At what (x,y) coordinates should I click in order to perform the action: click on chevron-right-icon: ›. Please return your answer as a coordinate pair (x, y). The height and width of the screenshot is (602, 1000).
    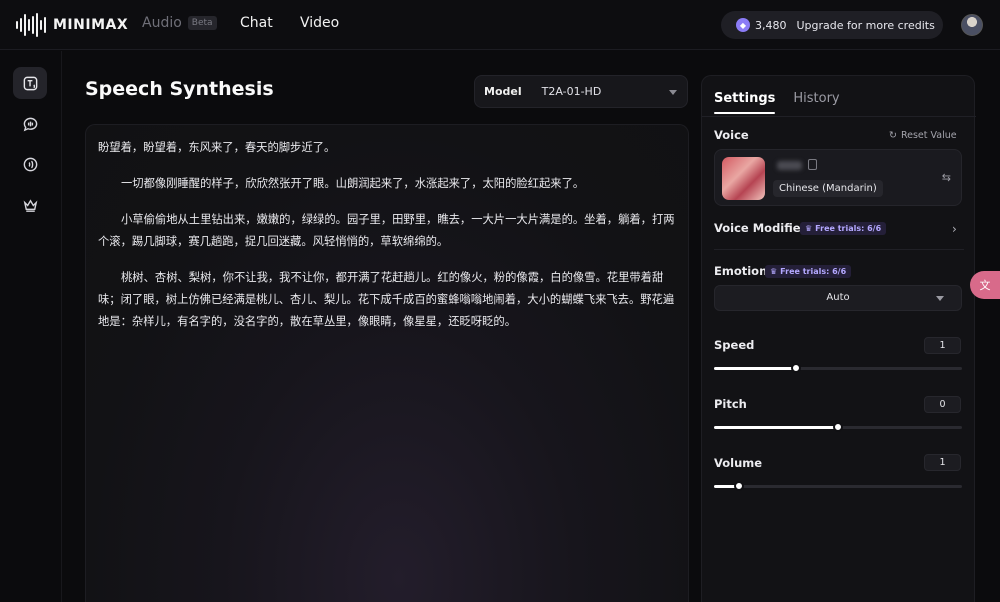
    Looking at the image, I should click on (954, 229).